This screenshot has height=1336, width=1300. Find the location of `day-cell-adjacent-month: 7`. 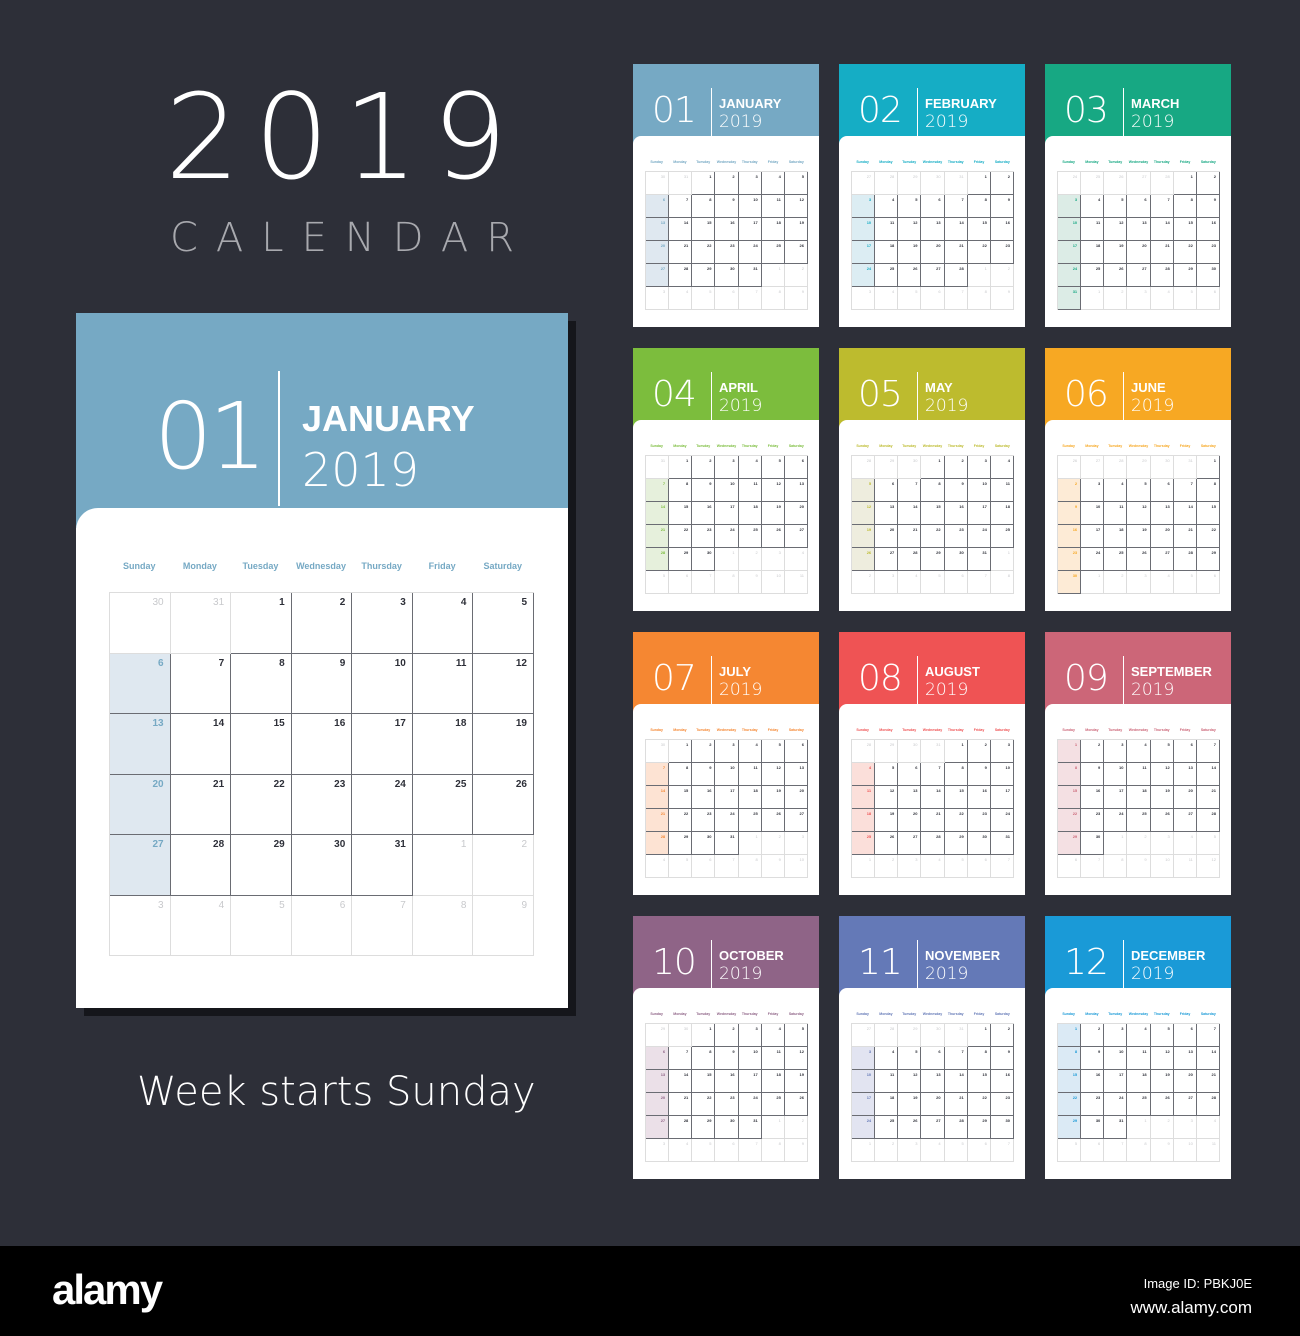

day-cell-adjacent-month: 7 is located at coordinates (750, 1150).